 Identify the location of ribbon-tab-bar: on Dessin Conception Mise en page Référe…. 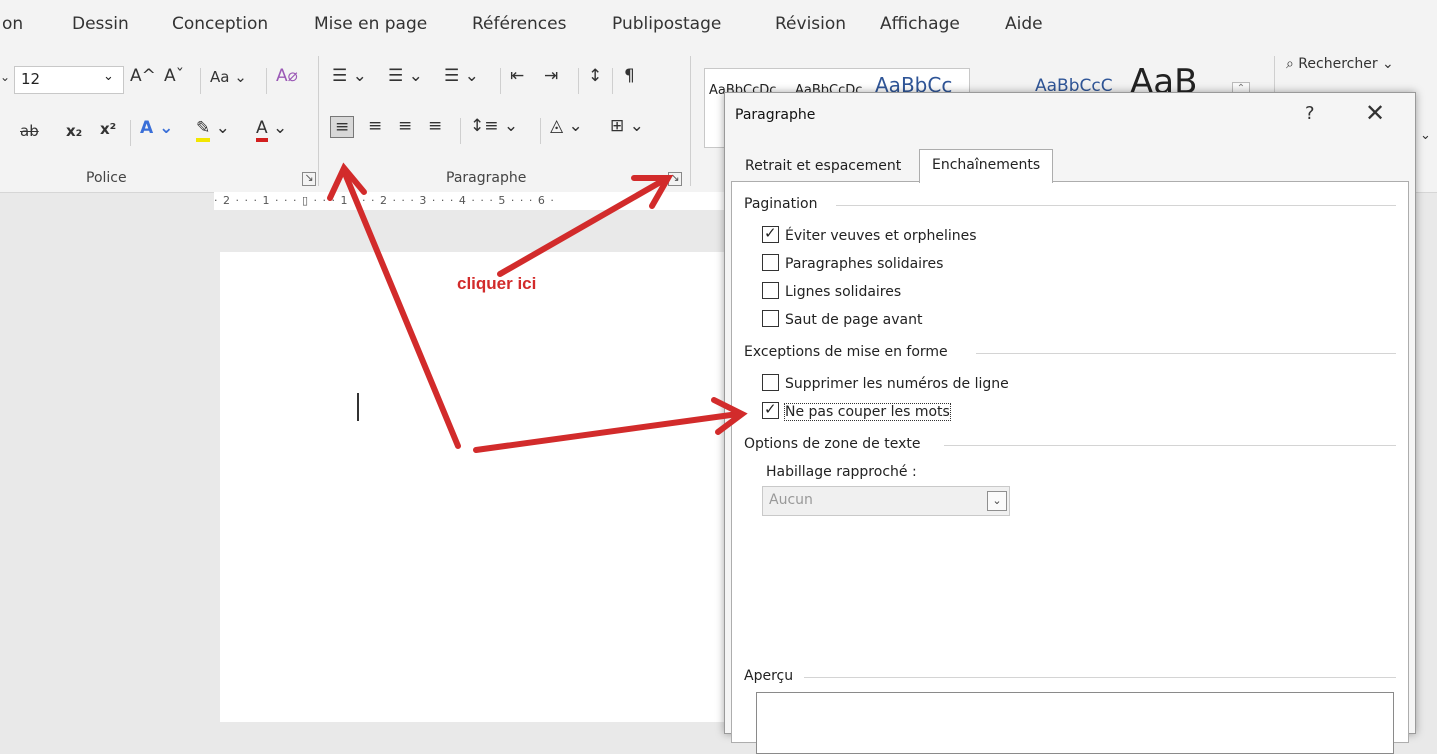
(718, 26).